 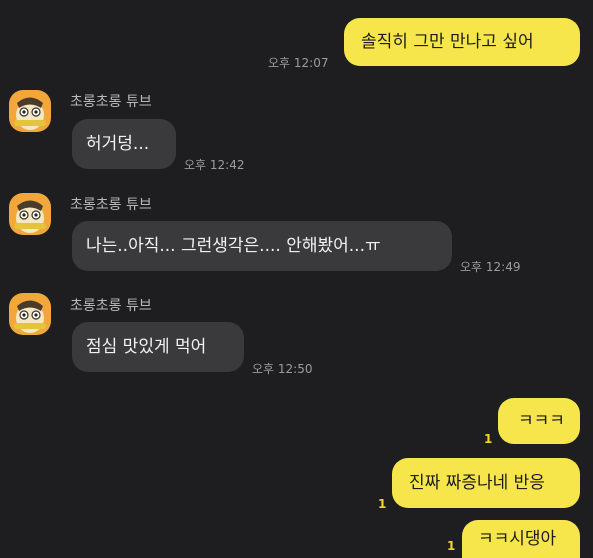 What do you see at coordinates (214, 165) in the screenshot?
I see `message-time: 오후 12:42` at bounding box center [214, 165].